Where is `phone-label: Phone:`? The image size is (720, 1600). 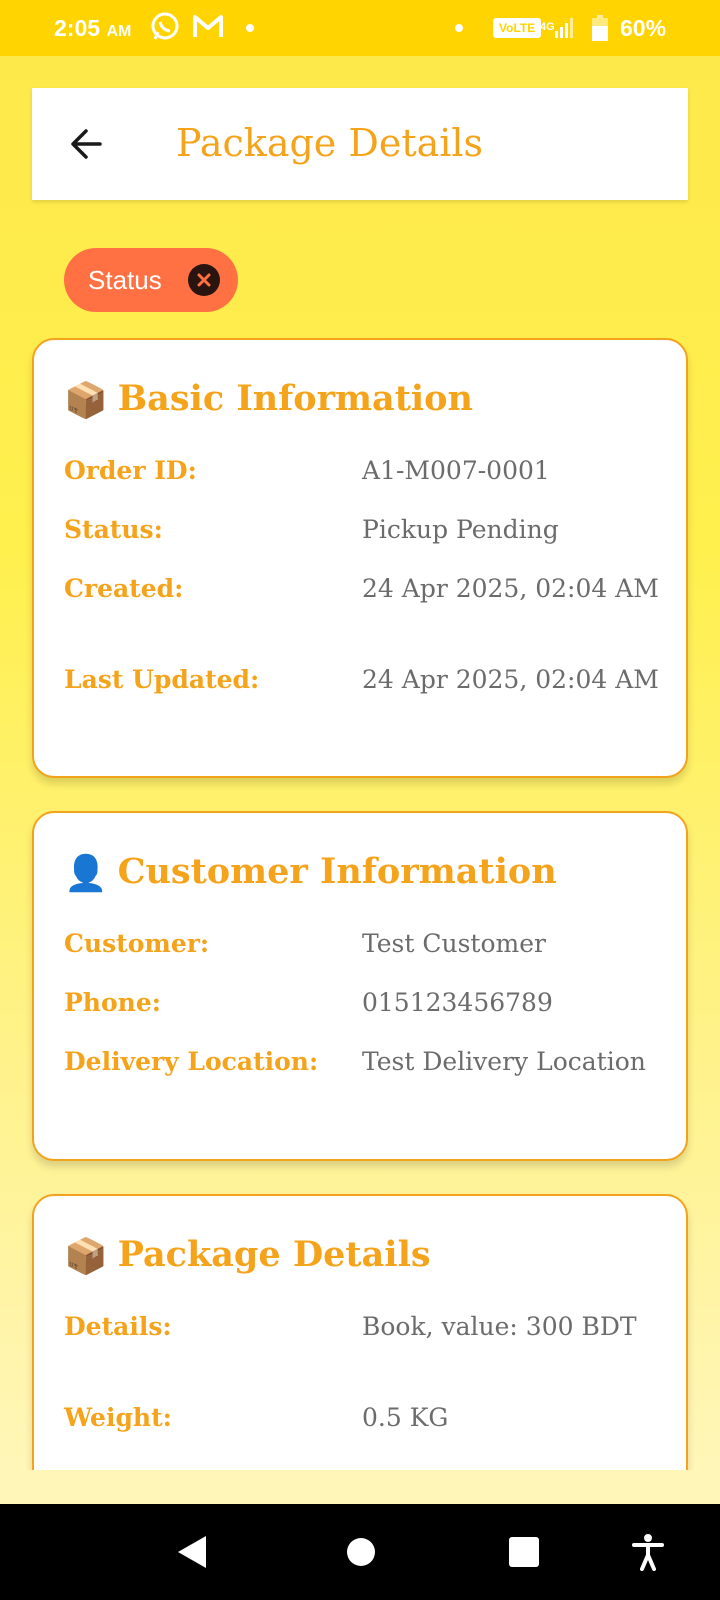
phone-label: Phone: is located at coordinates (112, 1002).